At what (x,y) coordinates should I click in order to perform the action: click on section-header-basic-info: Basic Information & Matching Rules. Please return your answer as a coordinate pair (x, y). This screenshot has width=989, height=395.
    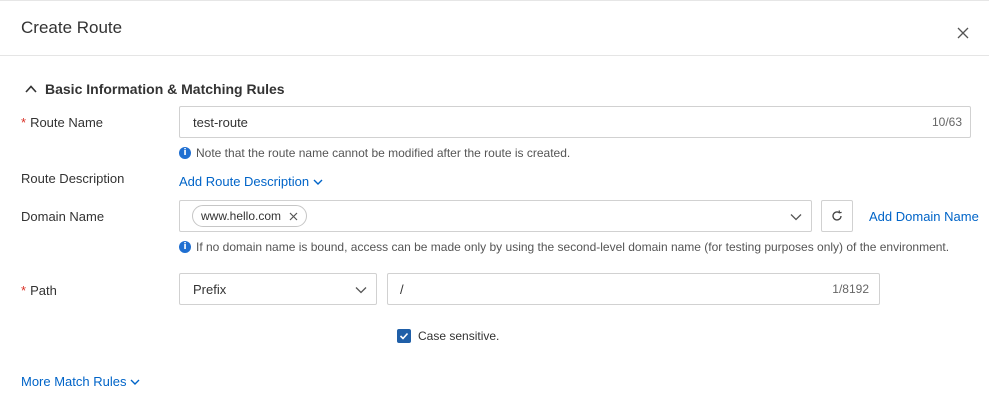
    Looking at the image, I should click on (154, 89).